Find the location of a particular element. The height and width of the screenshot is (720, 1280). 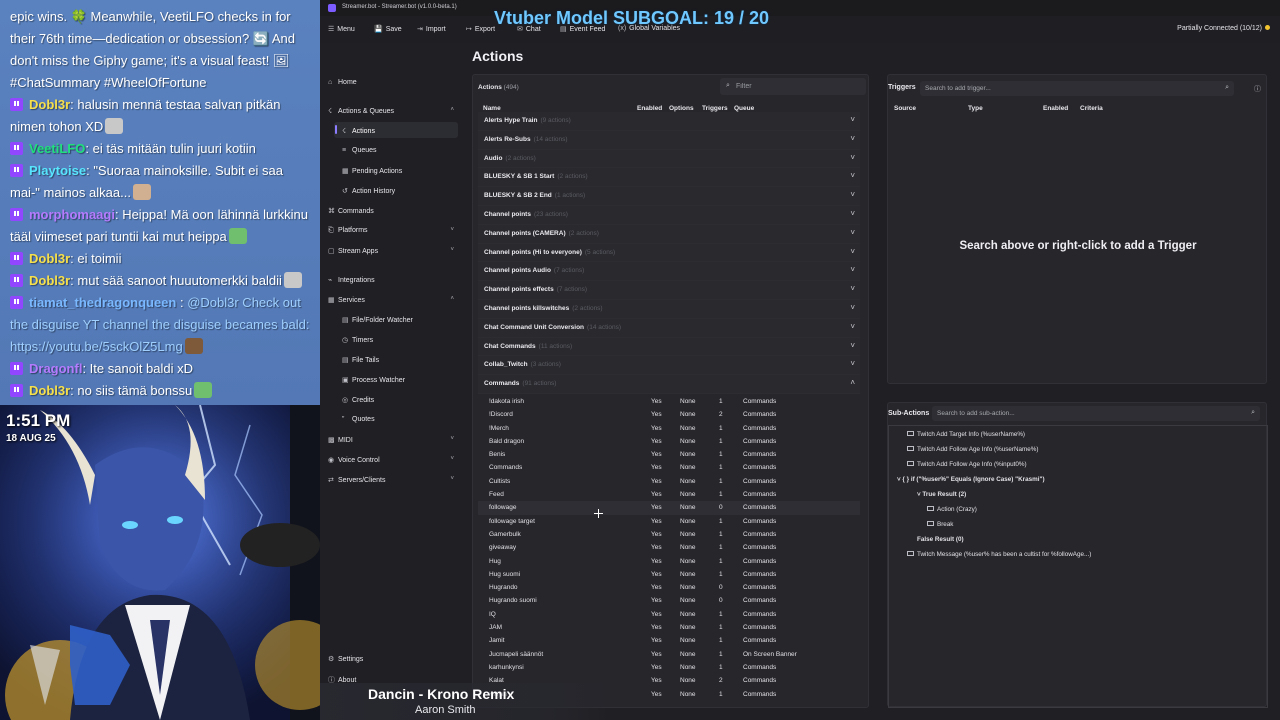

trigger-search-input is located at coordinates (1070, 88).